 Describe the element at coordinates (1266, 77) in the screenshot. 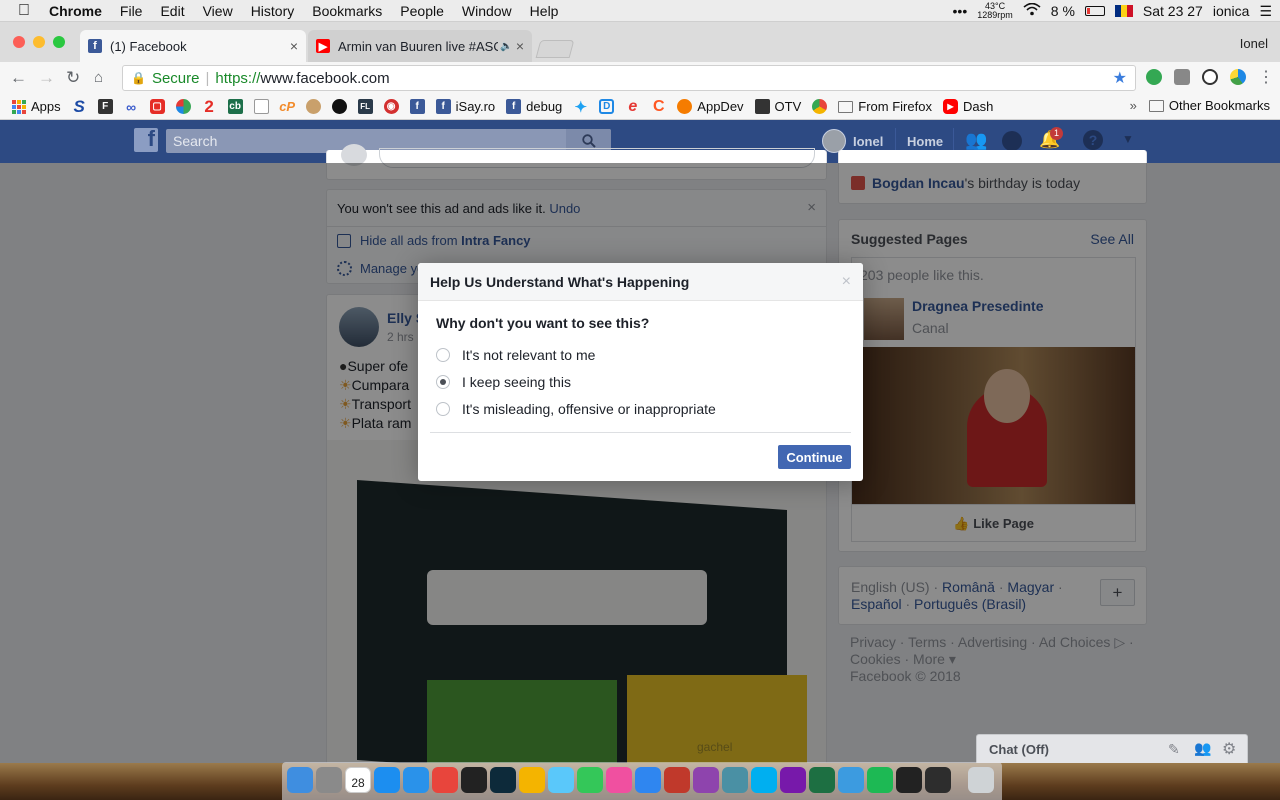

I see `chrome-menu-icon: ⋮` at that location.